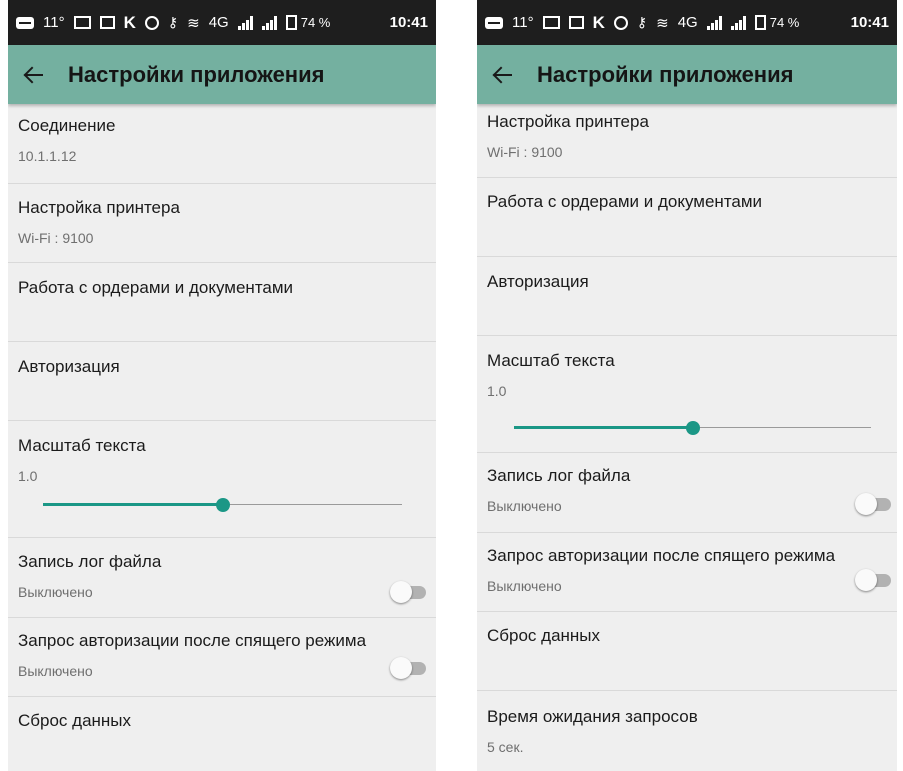 The width and height of the screenshot is (903, 771). What do you see at coordinates (505, 747) in the screenshot?
I see `setting-summary: 5 сек.` at bounding box center [505, 747].